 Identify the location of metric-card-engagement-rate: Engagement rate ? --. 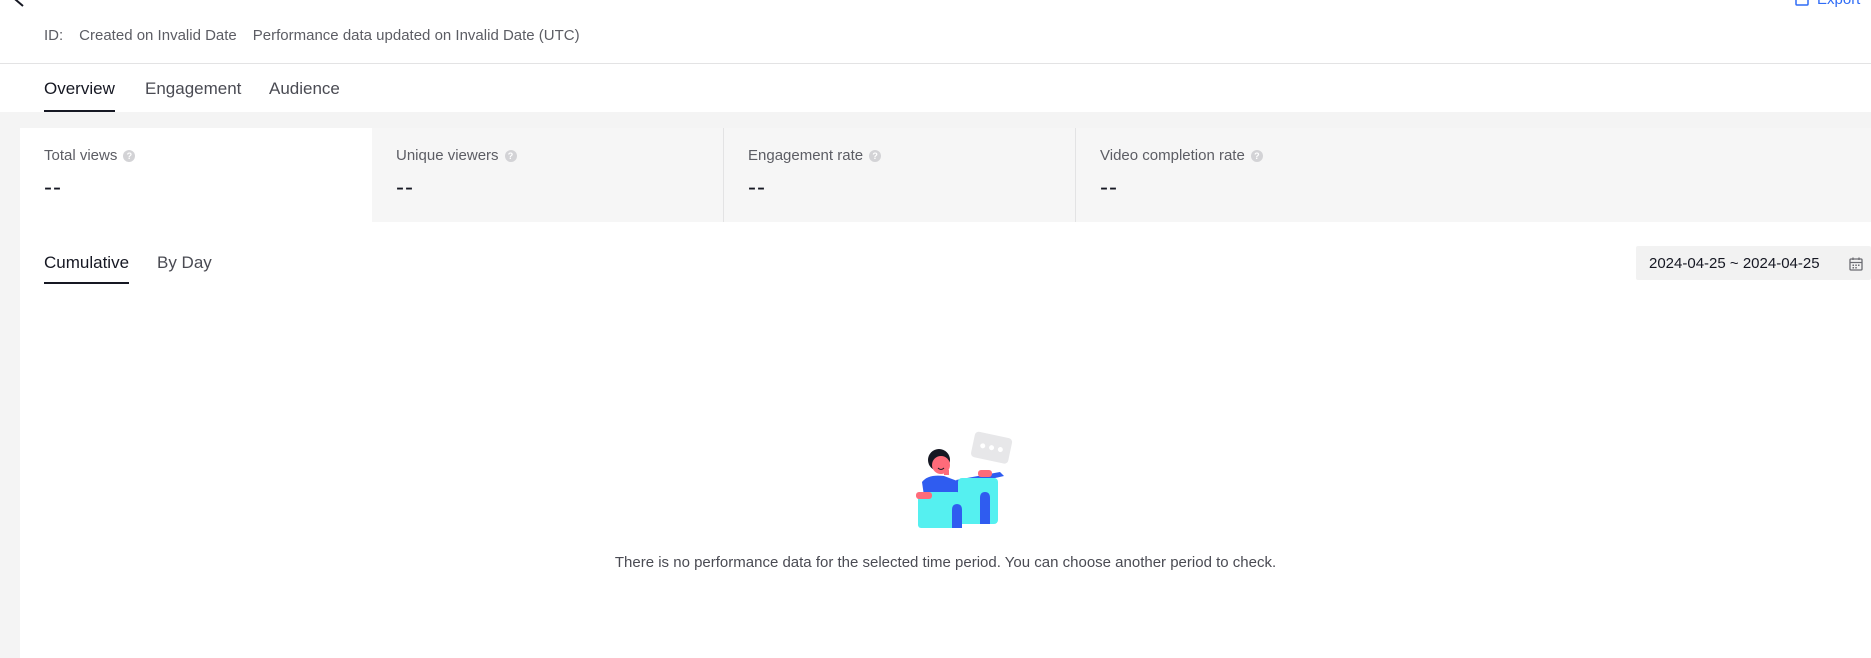
(900, 175).